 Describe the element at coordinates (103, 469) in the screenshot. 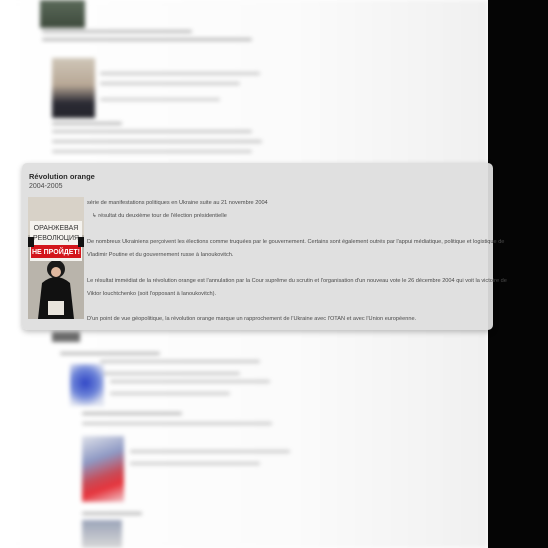

I see `timeline-thumbnail-map-red` at that location.